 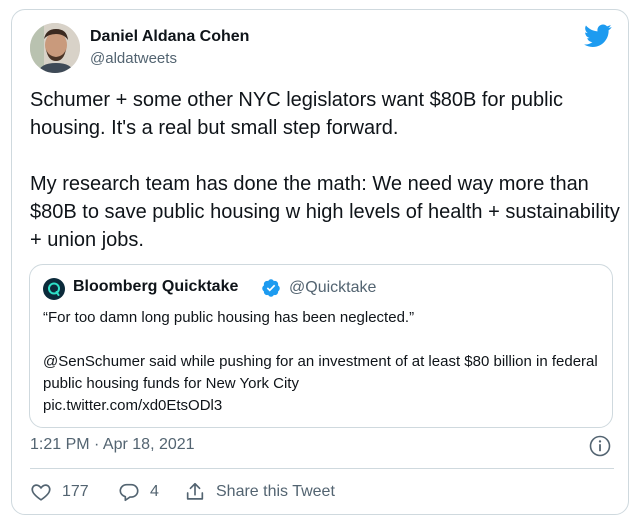 What do you see at coordinates (133, 58) in the screenshot?
I see `author-handle: @aldatweets` at bounding box center [133, 58].